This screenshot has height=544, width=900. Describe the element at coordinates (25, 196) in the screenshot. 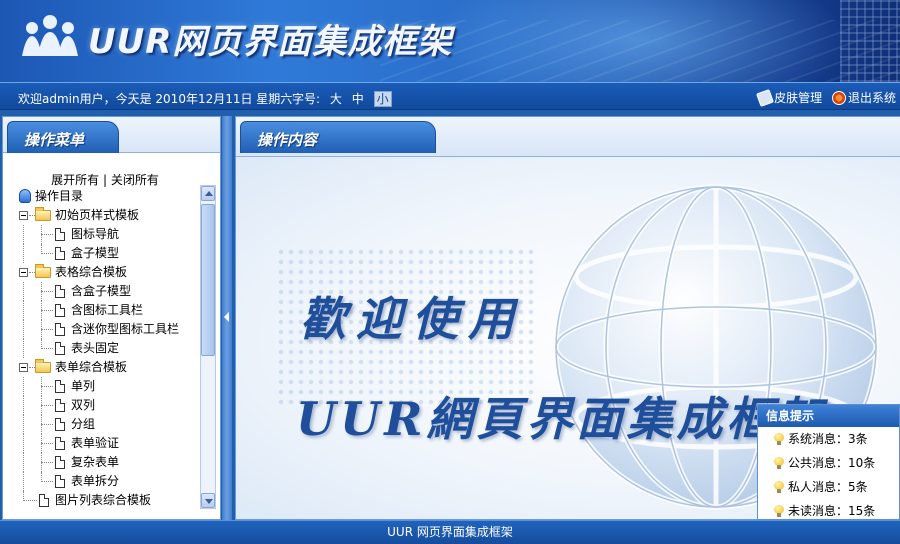

I see `database-icon` at that location.